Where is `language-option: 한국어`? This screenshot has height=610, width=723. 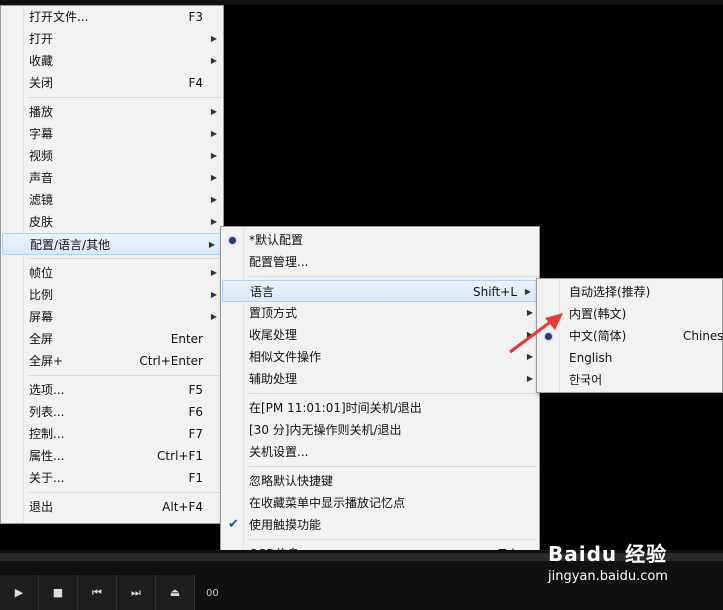
language-option: 한국어 is located at coordinates (629, 380).